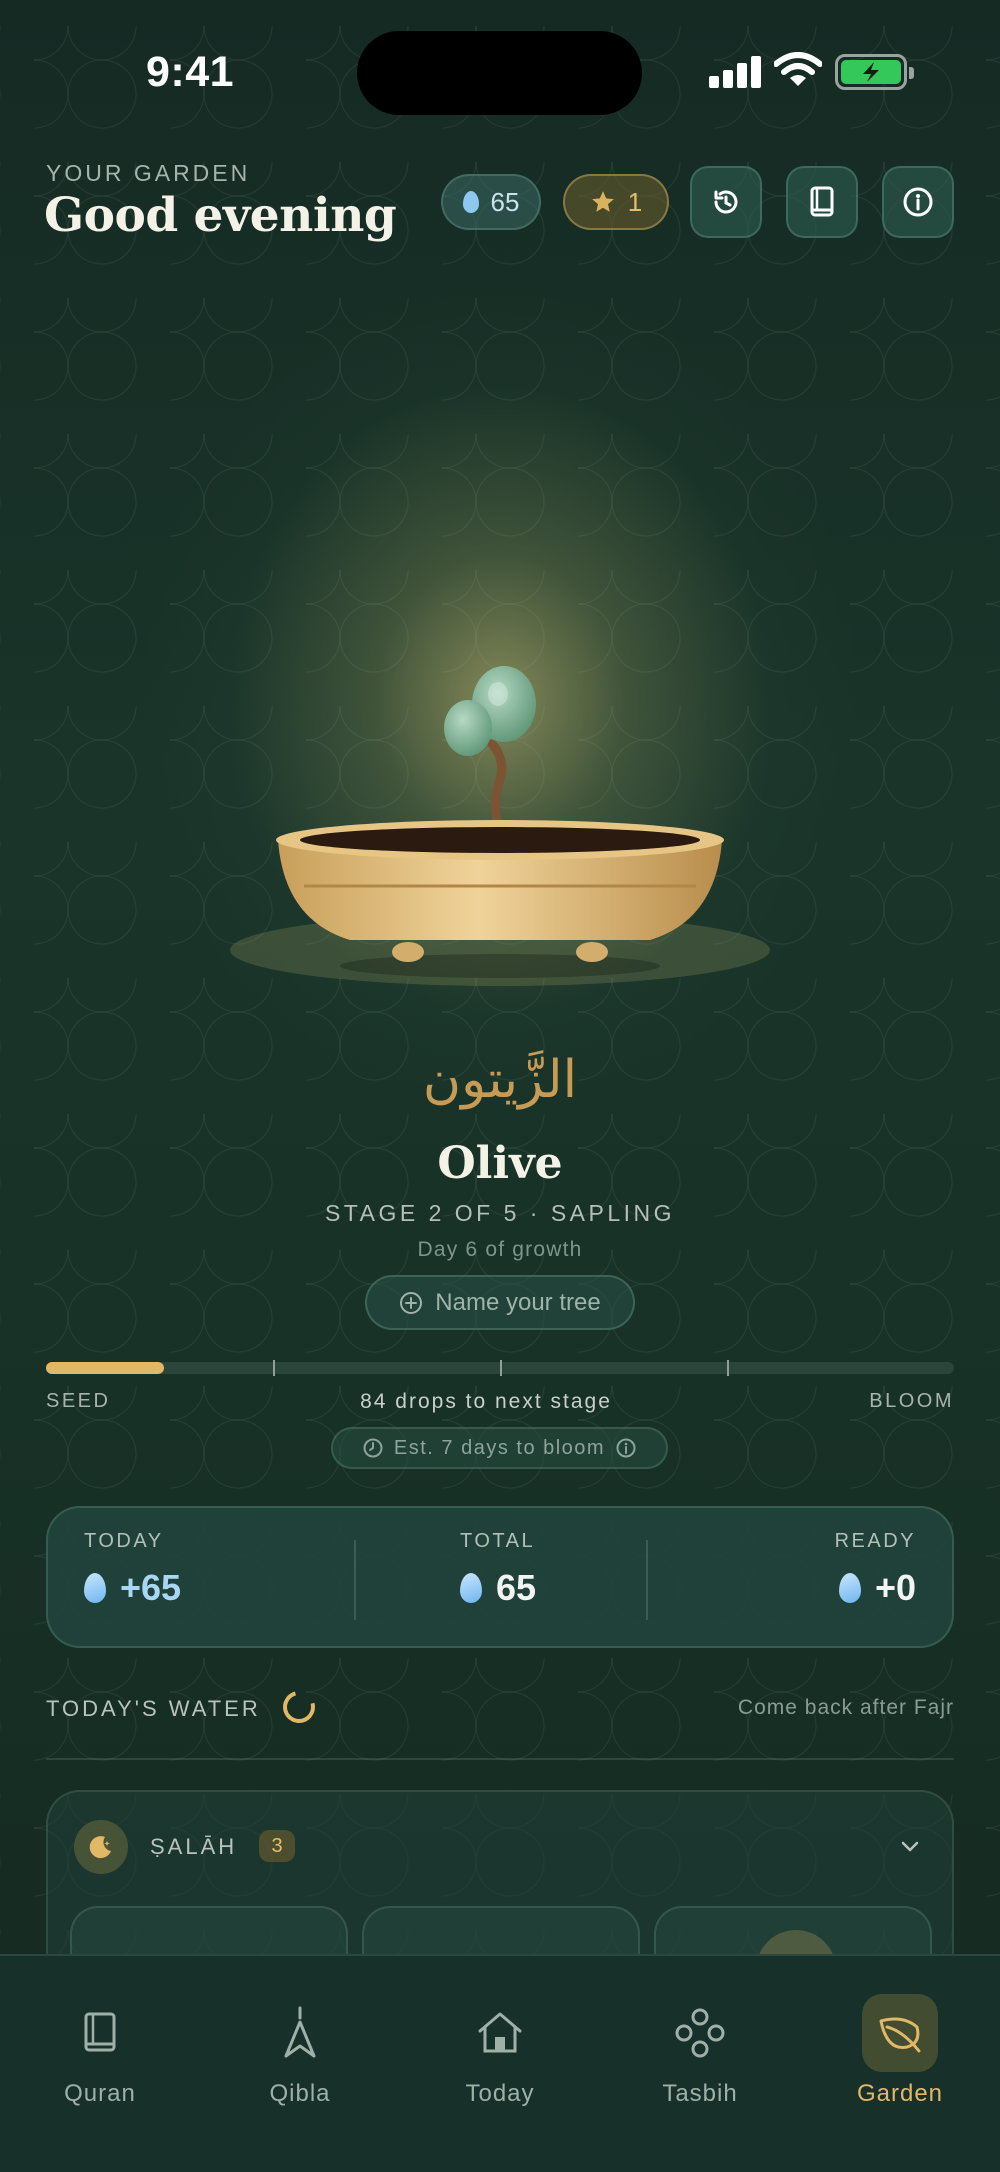  What do you see at coordinates (516, 1587) in the screenshot?
I see `stat-total-value: 65` at bounding box center [516, 1587].